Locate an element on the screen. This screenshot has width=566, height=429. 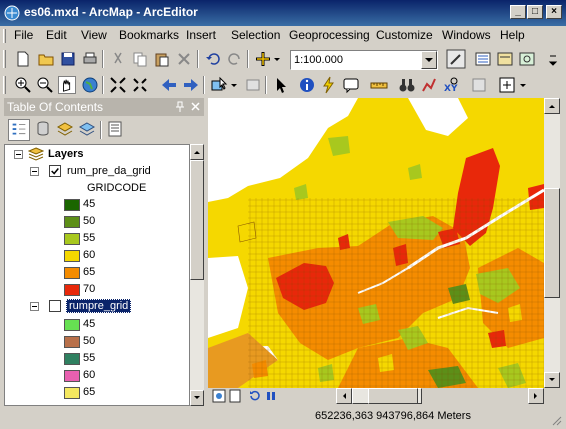
cut-icon is located at coordinates (118, 59).